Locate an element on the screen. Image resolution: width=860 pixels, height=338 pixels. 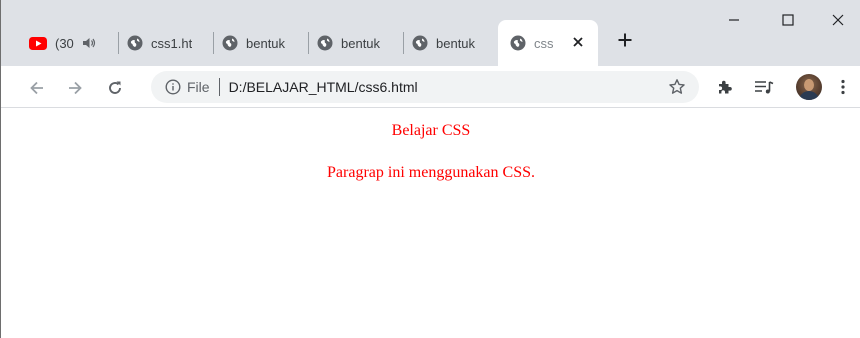
youtube-icon is located at coordinates (38, 43).